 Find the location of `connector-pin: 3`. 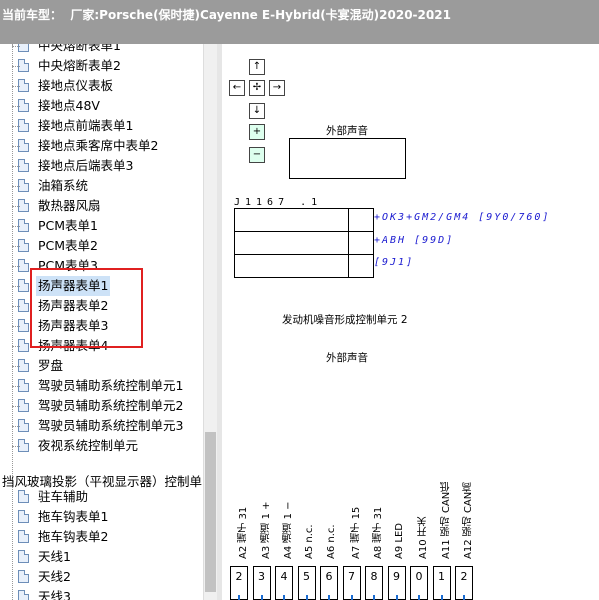

connector-pin: 3 is located at coordinates (261, 583).